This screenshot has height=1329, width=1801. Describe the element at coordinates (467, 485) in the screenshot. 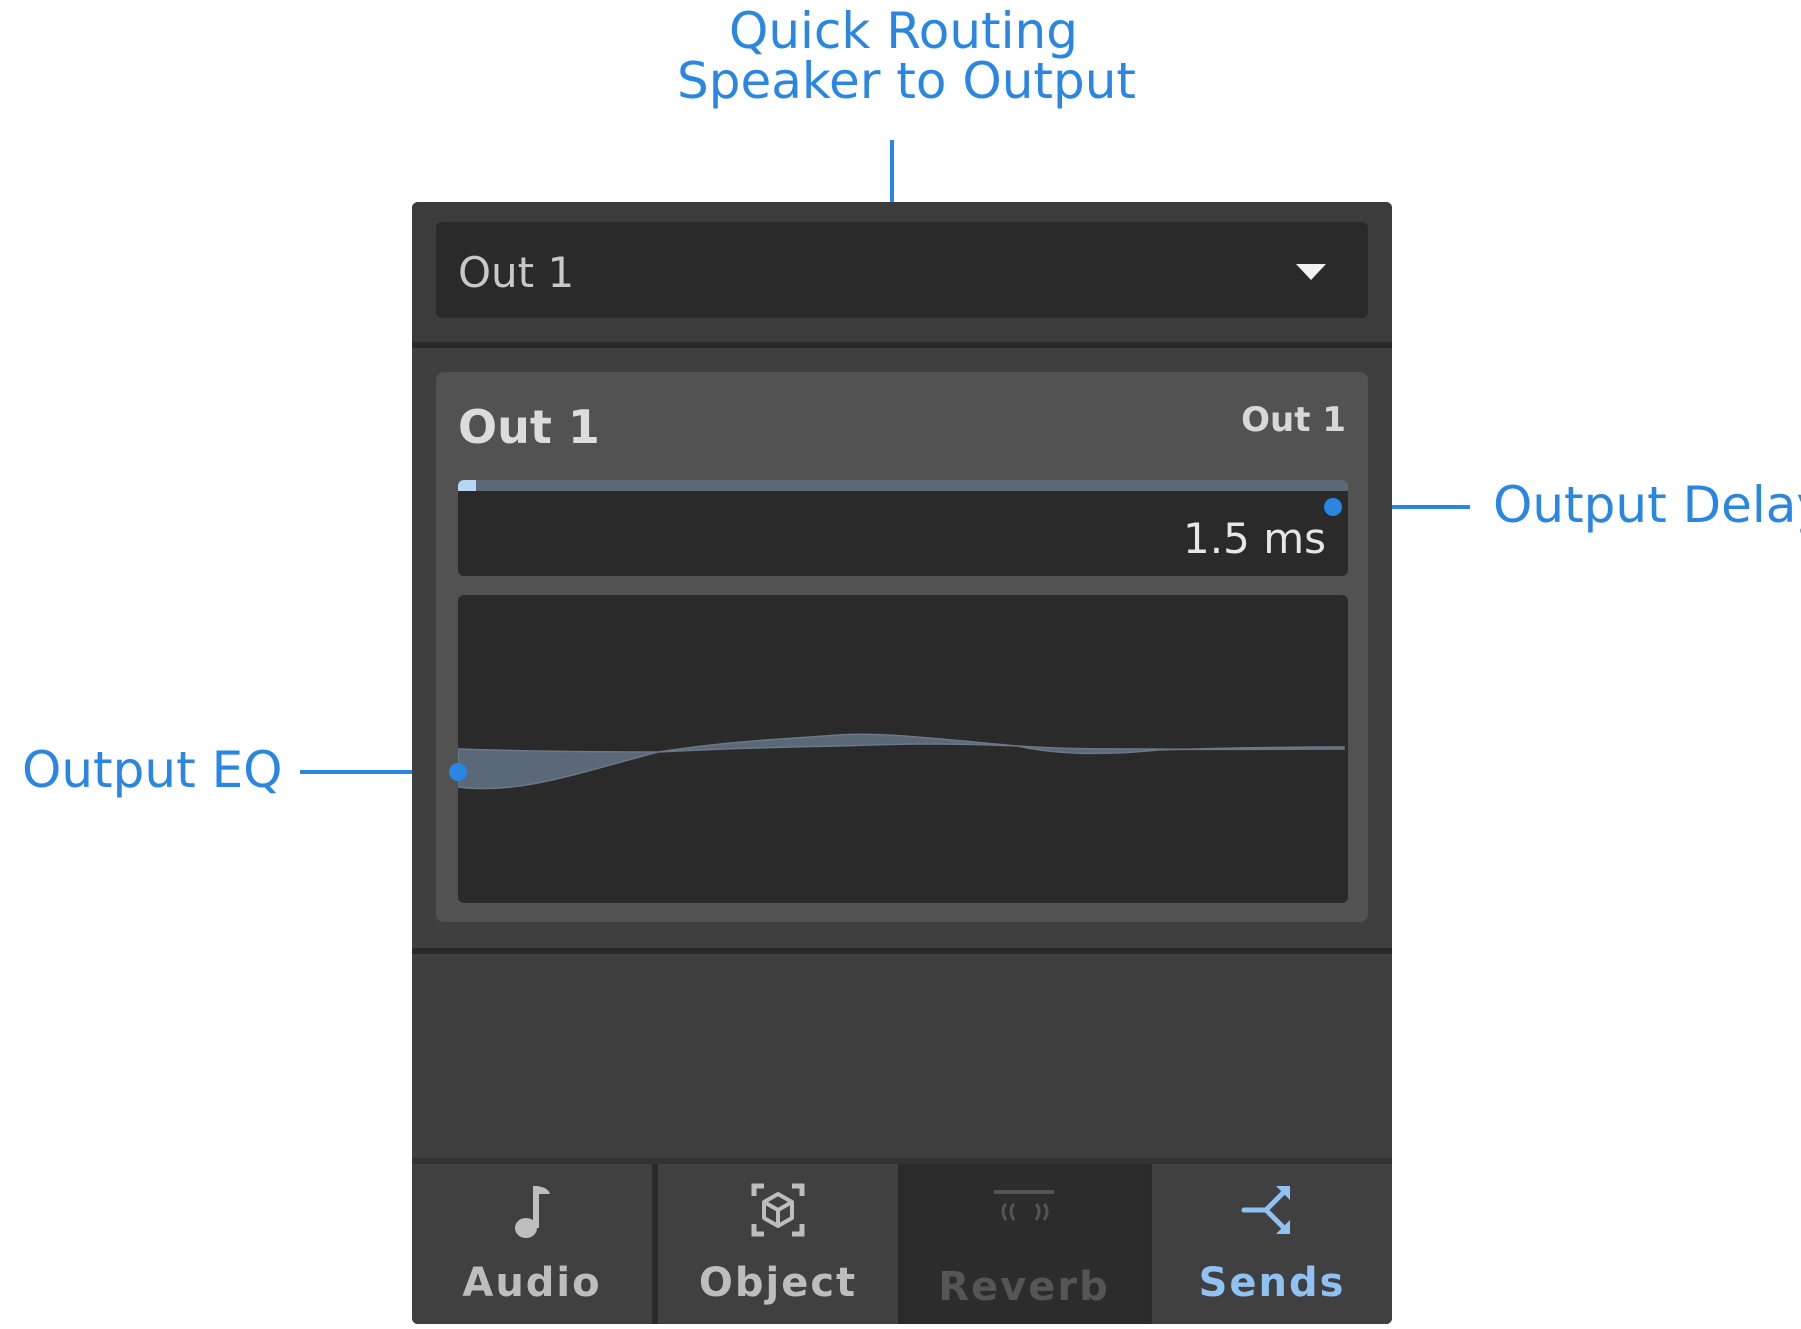

I see `delay-fill` at that location.